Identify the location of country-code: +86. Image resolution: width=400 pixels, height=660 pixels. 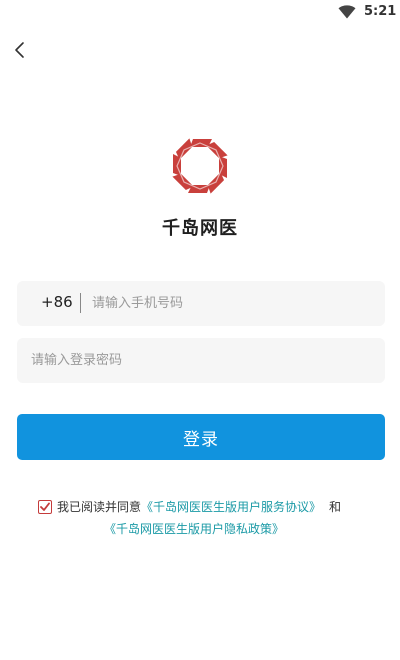
(57, 302).